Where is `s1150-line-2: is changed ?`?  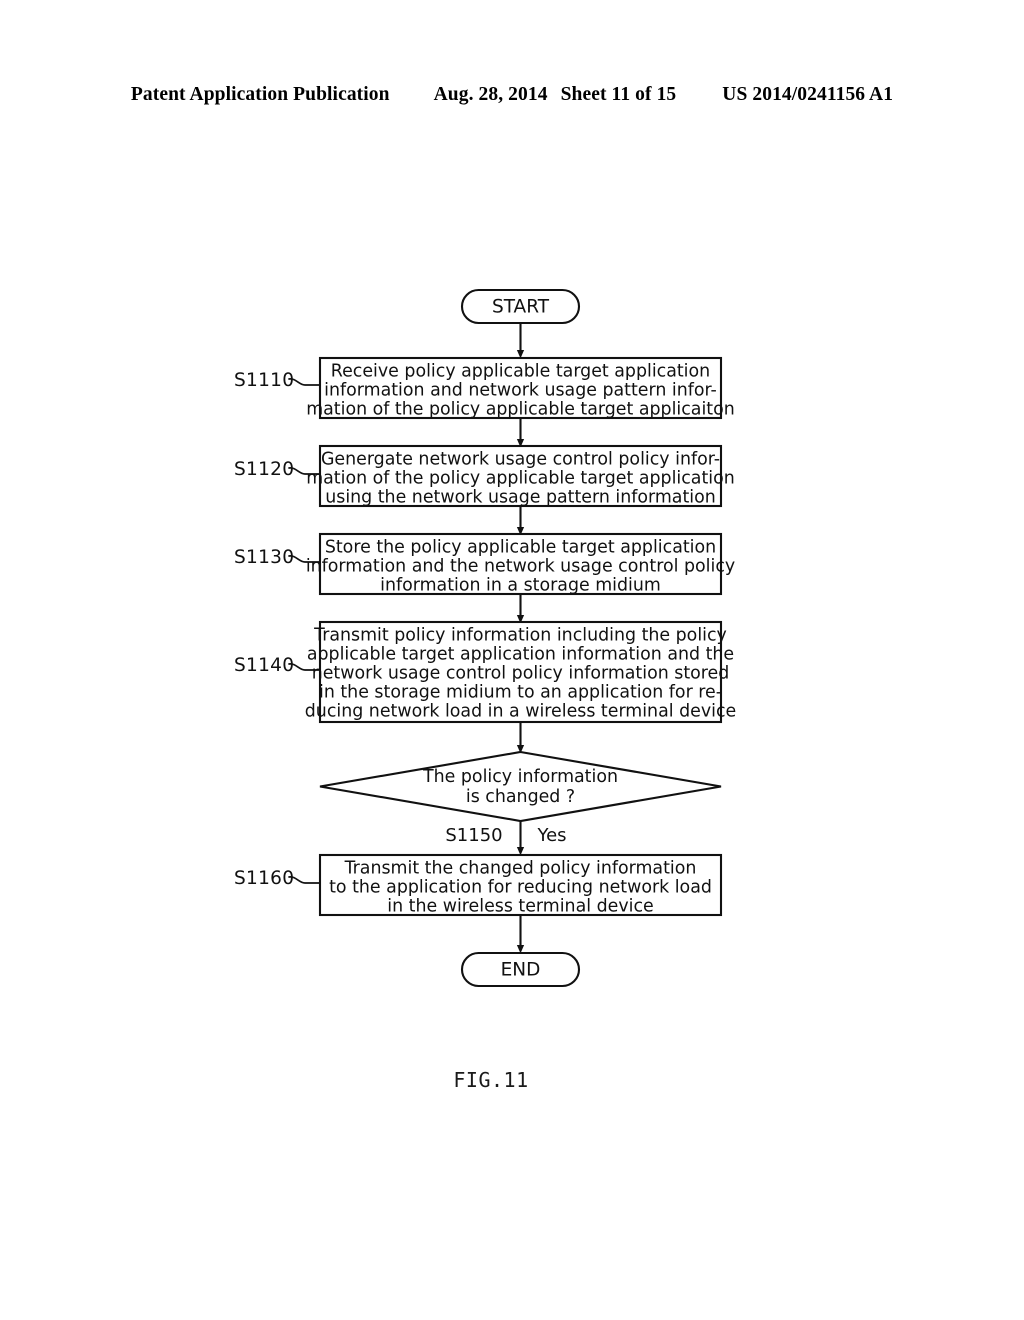 s1150-line-2: is changed ? is located at coordinates (520, 797).